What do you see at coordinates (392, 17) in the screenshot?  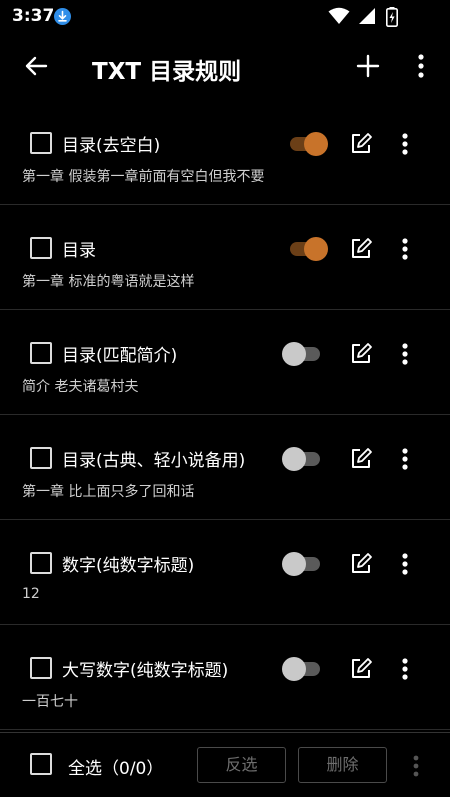 I see `battery-charging-icon` at bounding box center [392, 17].